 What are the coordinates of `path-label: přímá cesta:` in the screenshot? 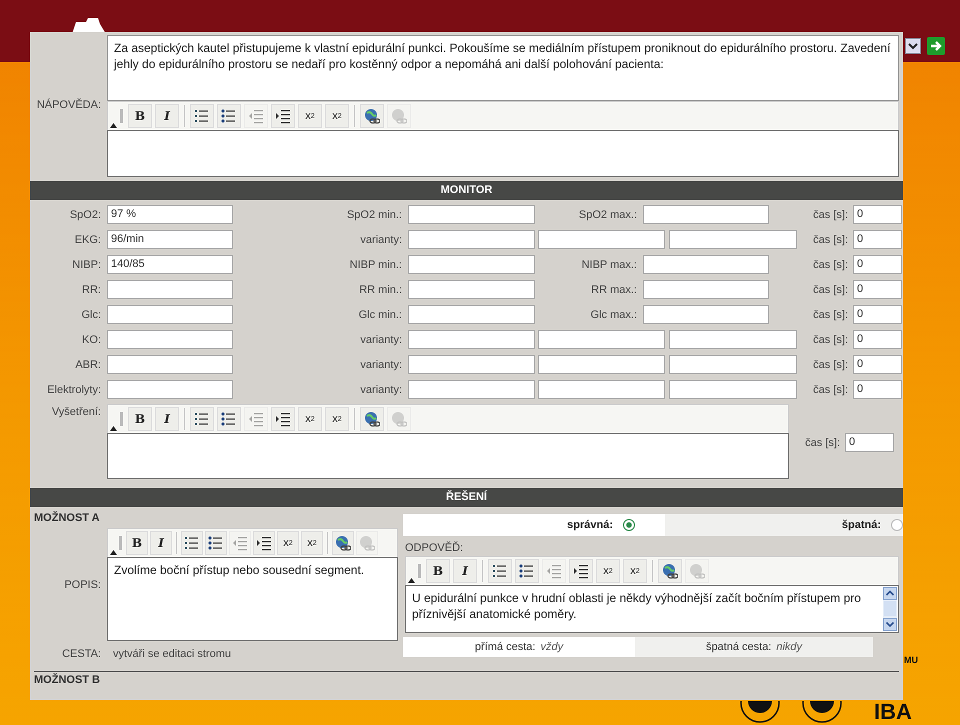 It's located at (505, 647).